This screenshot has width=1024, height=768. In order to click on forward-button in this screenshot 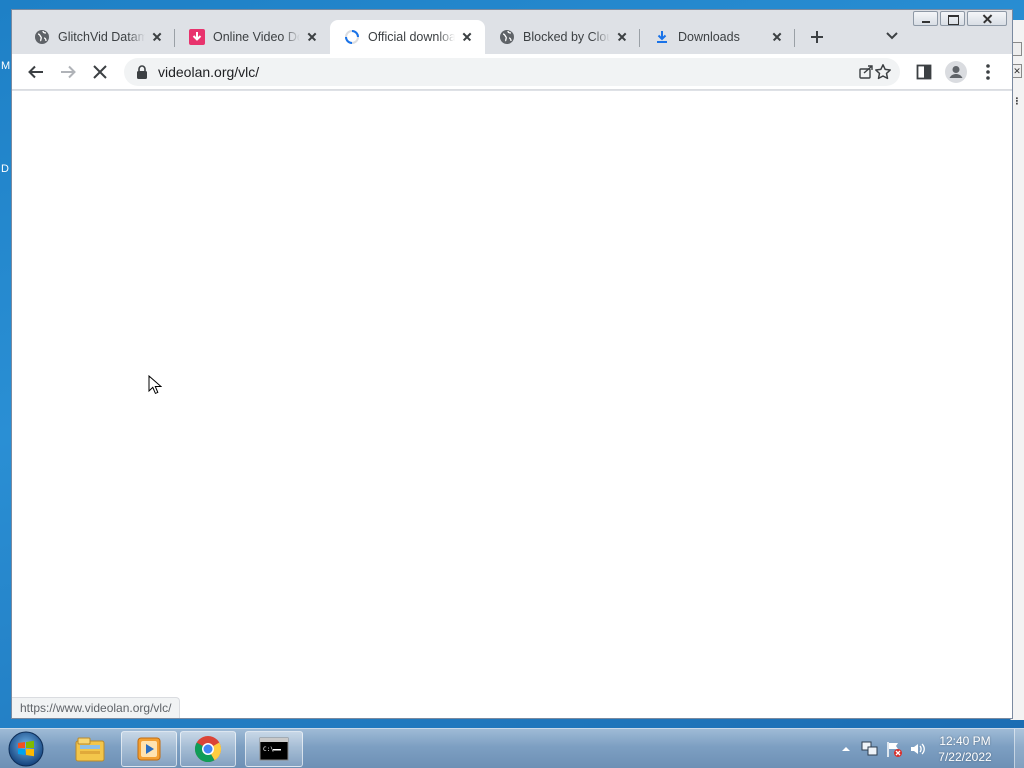, I will do `click(68, 72)`.